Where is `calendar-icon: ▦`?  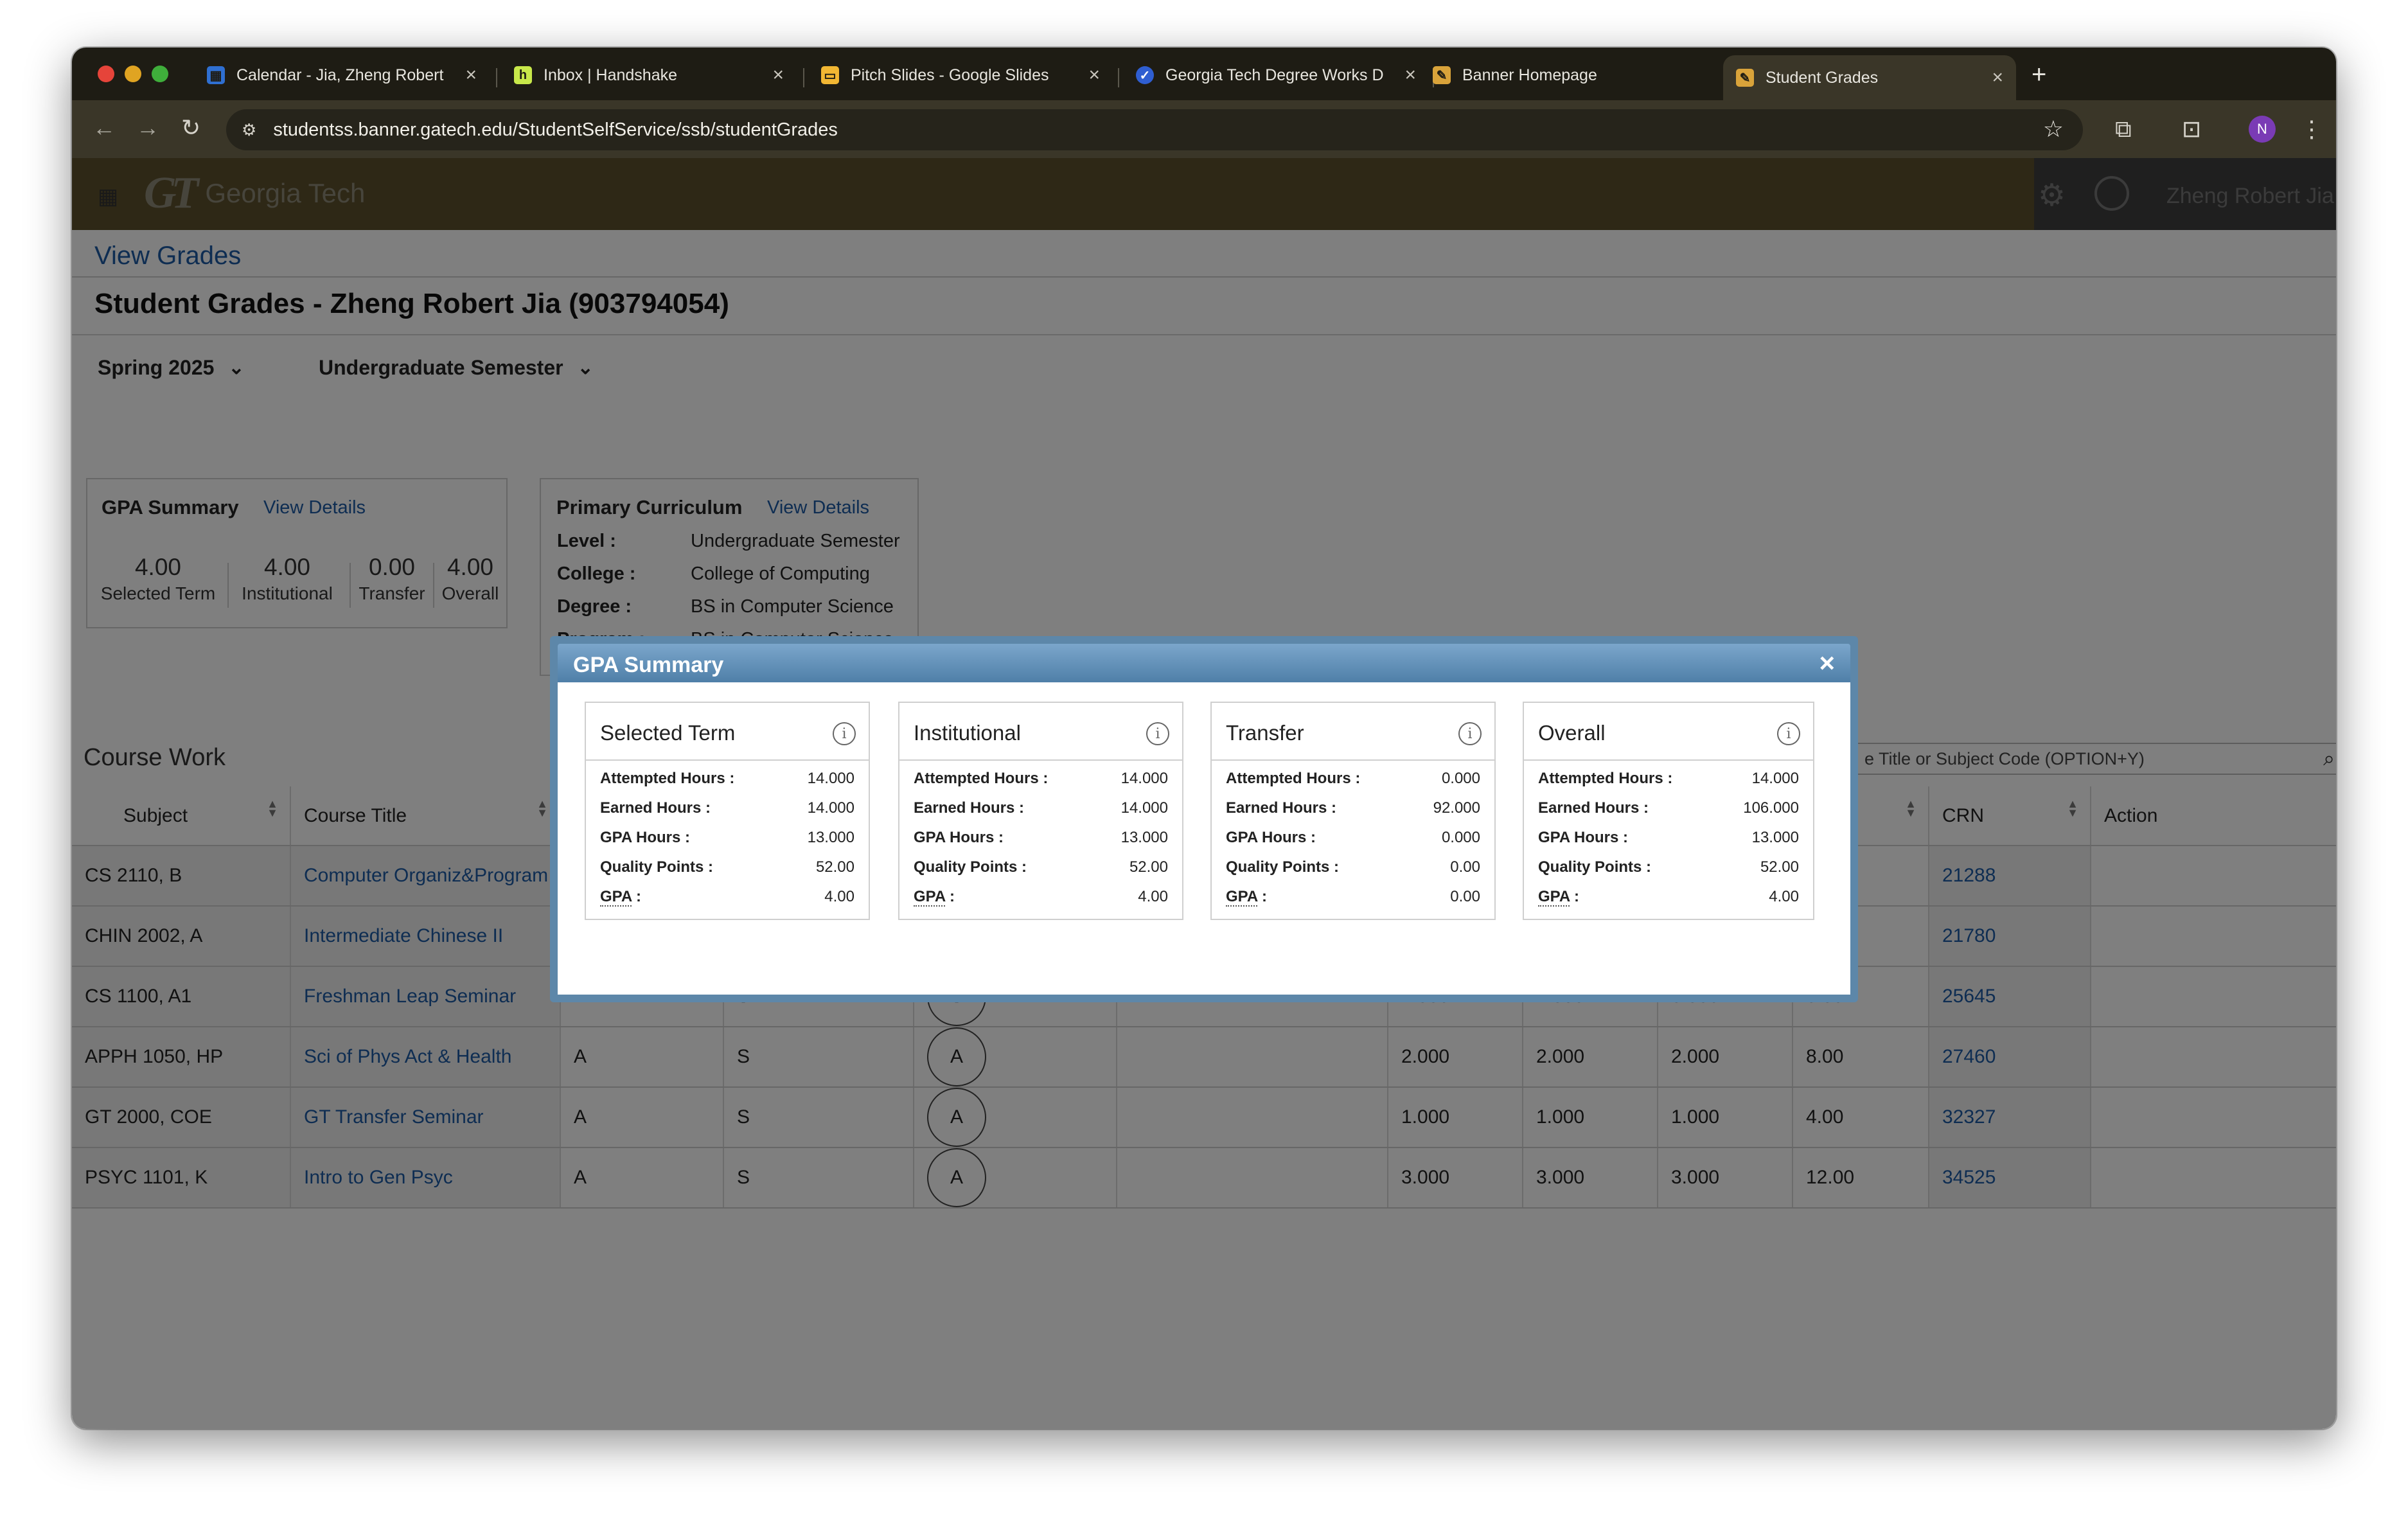
calendar-icon: ▦ is located at coordinates (216, 75).